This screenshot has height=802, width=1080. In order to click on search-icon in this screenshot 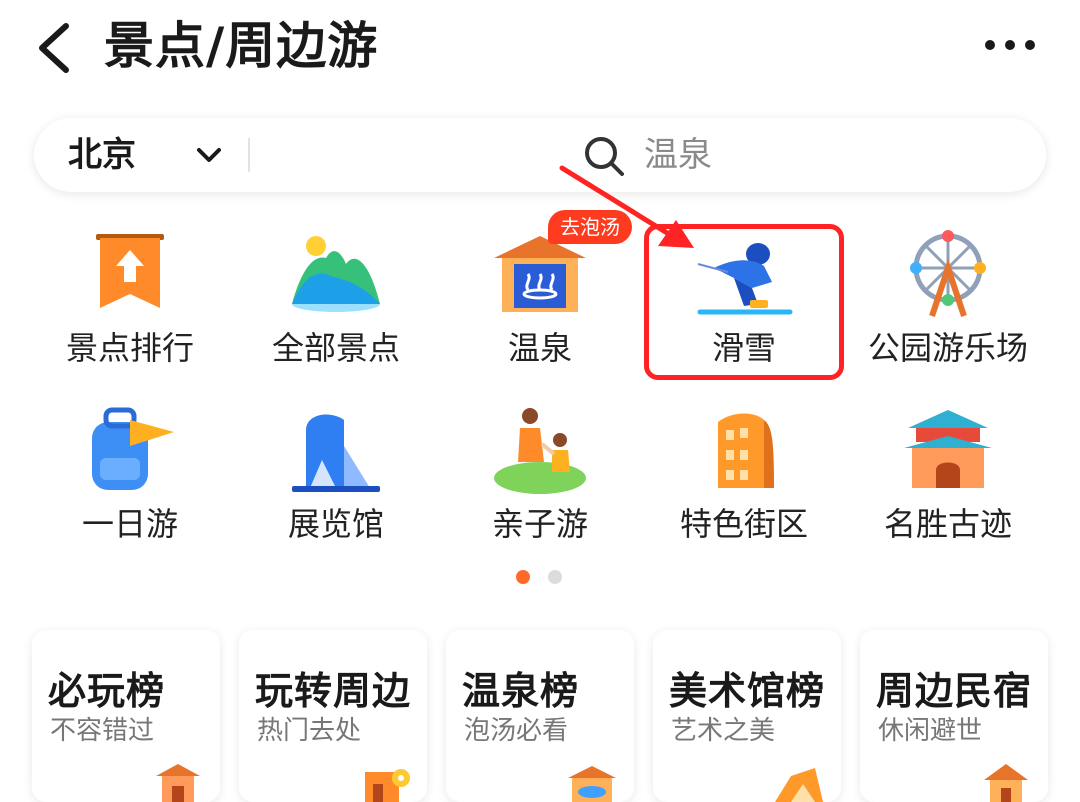, I will do `click(604, 156)`.